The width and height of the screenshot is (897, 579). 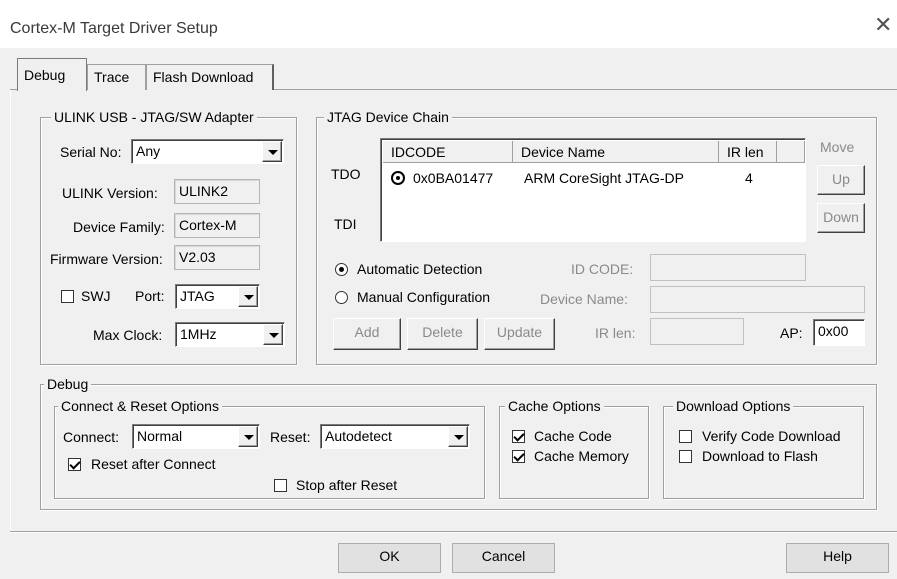 What do you see at coordinates (74, 464) in the screenshot?
I see `reset-after-connect-checkbox` at bounding box center [74, 464].